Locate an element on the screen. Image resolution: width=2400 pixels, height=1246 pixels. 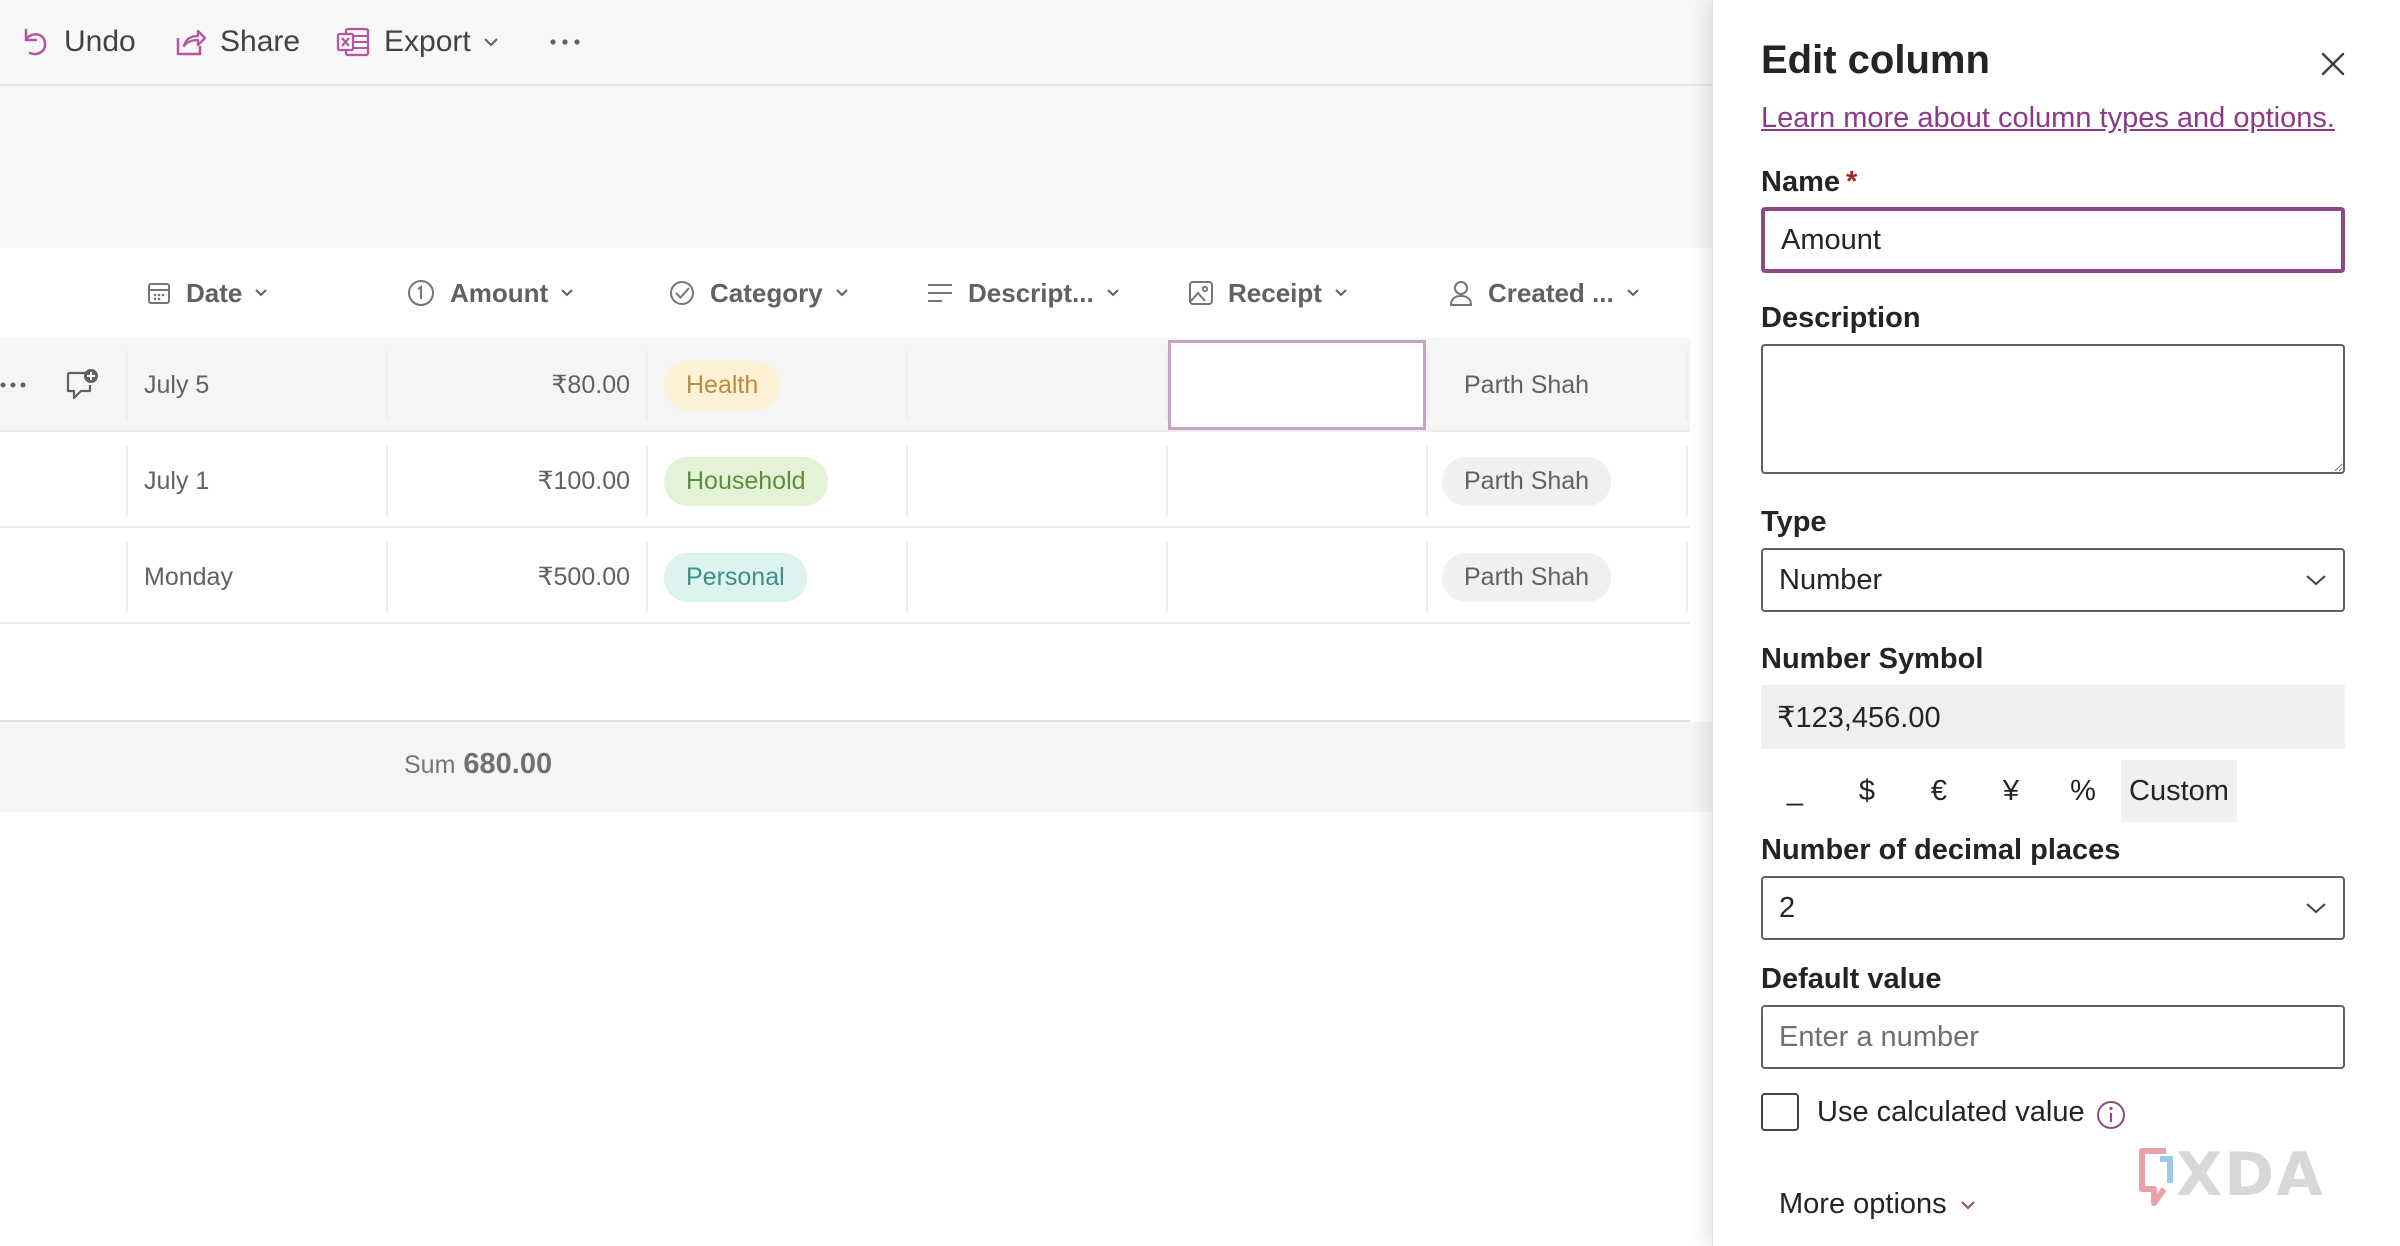
more-options-button: More options is located at coordinates (1878, 1204).